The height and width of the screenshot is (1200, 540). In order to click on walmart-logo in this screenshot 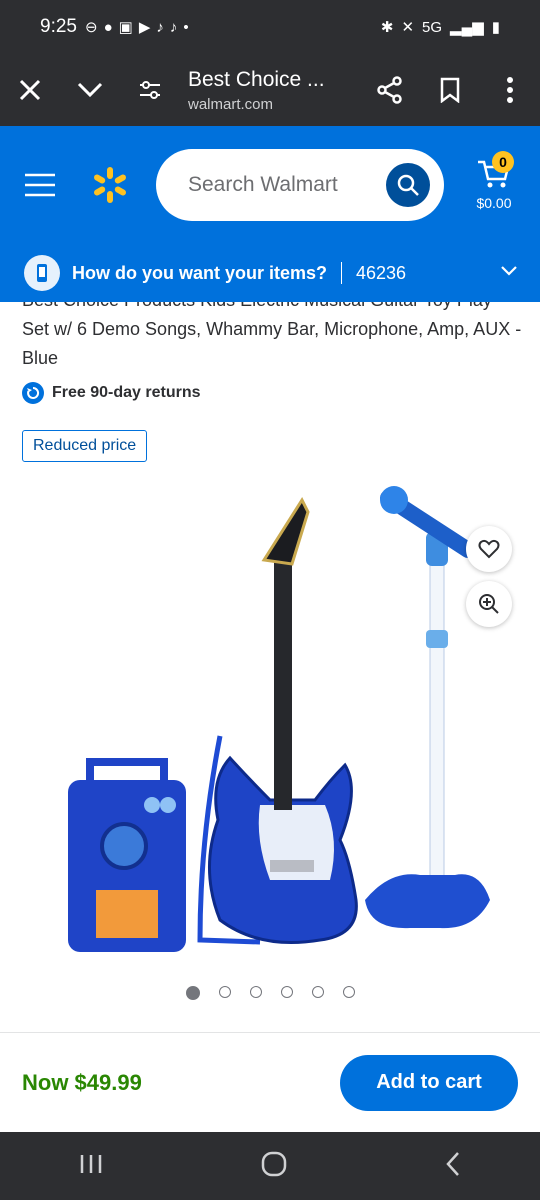, I will do `click(110, 185)`.